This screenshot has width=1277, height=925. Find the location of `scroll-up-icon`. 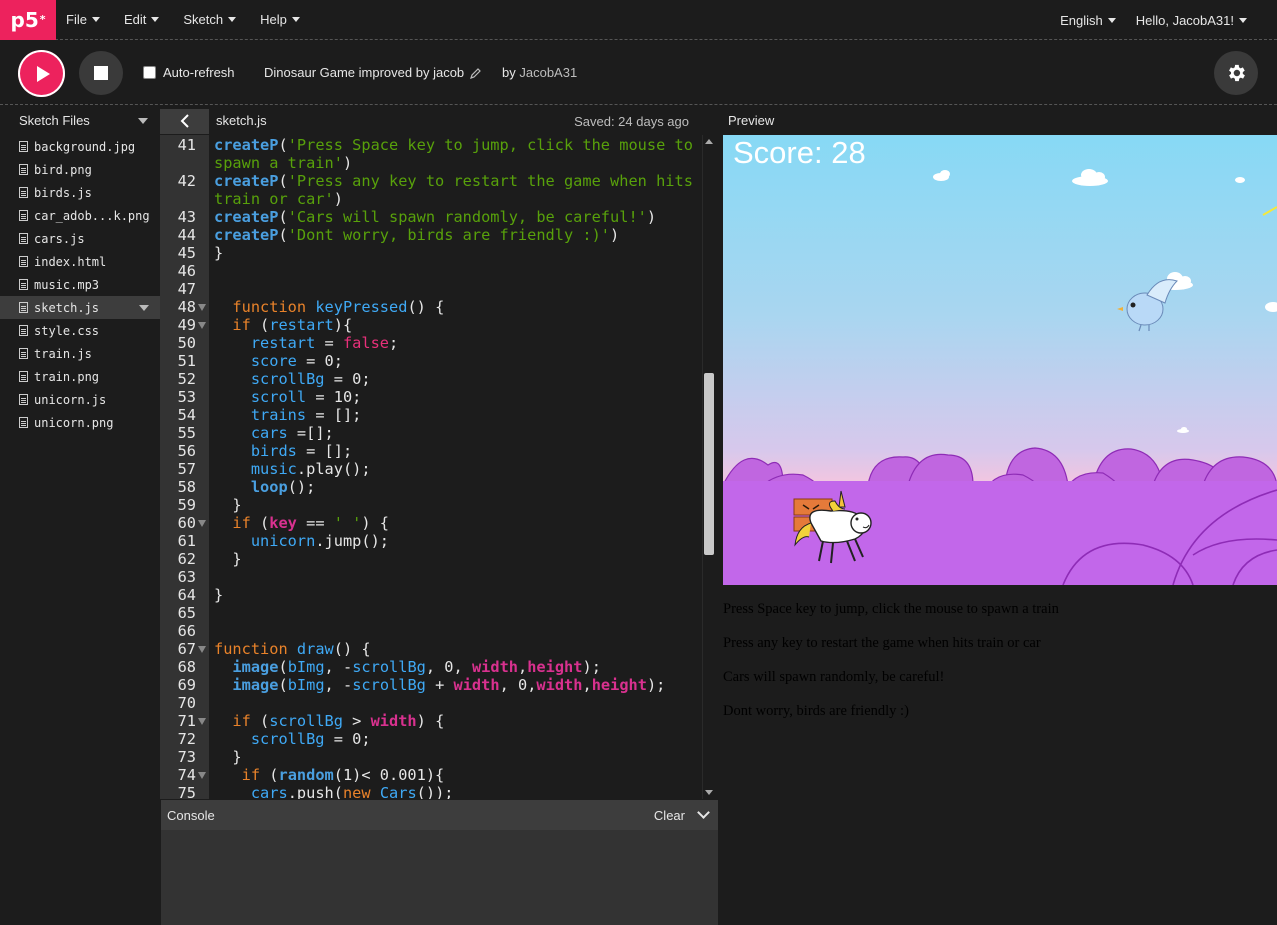

scroll-up-icon is located at coordinates (709, 141).